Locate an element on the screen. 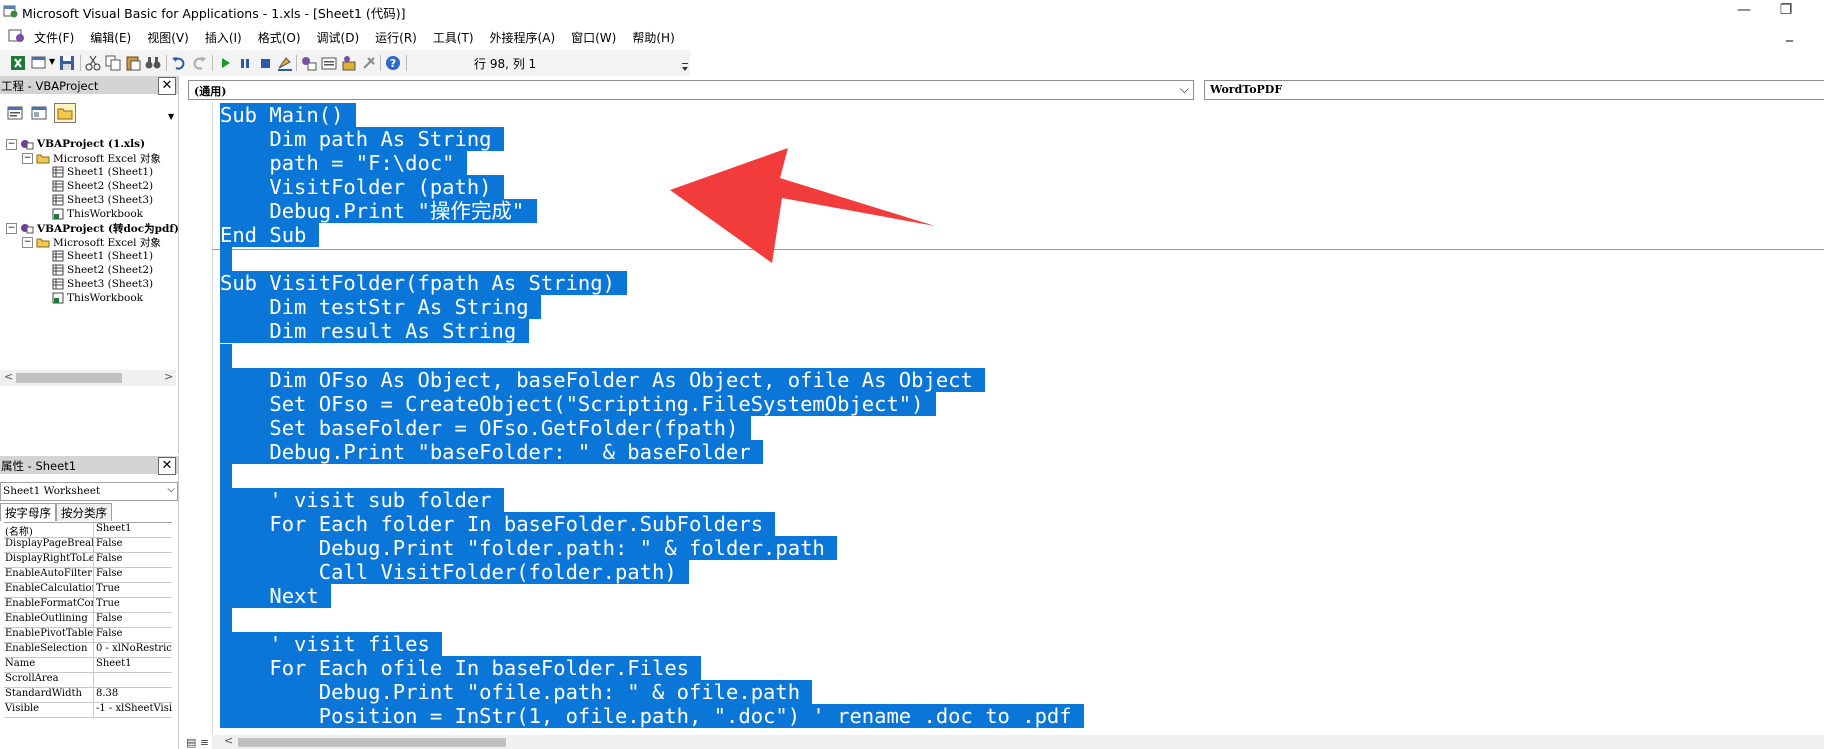 This screenshot has height=749, width=1824. project-tree-scrollbar: < > is located at coordinates (88, 378).